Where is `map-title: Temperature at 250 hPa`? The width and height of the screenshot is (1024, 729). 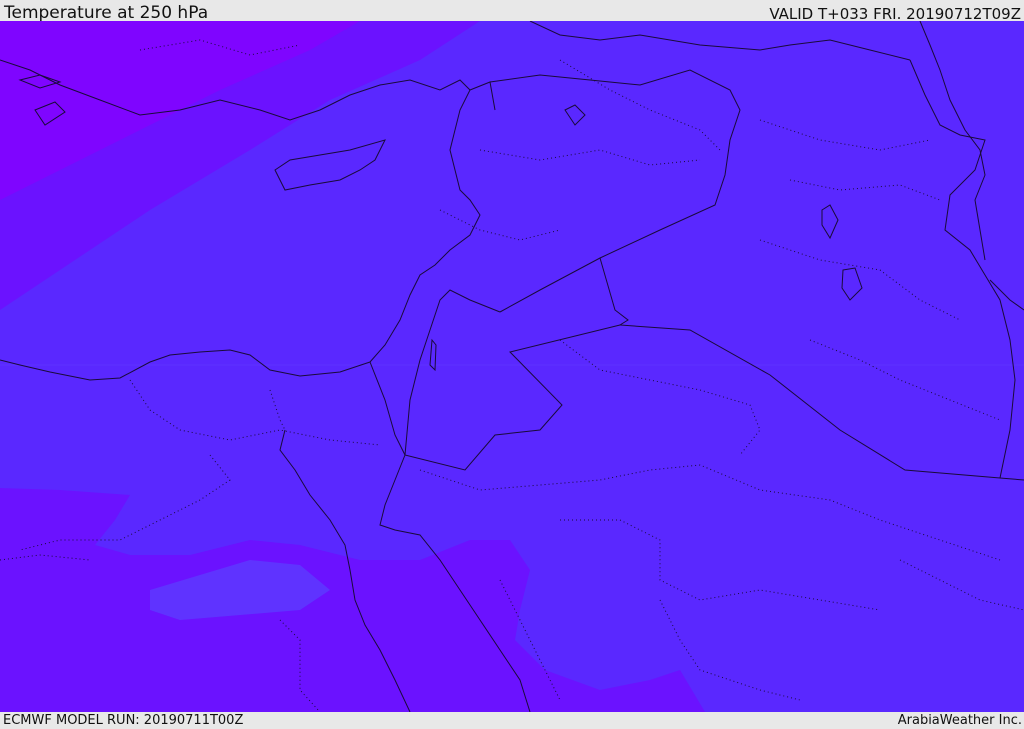
map-title: Temperature at 250 hPa is located at coordinates (106, 13).